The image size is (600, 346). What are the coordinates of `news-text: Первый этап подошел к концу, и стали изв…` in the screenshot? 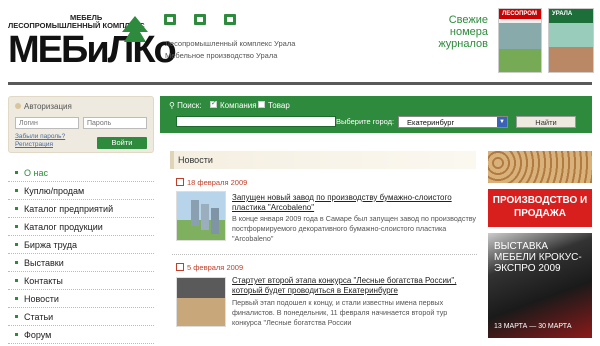 It's located at (340, 312).